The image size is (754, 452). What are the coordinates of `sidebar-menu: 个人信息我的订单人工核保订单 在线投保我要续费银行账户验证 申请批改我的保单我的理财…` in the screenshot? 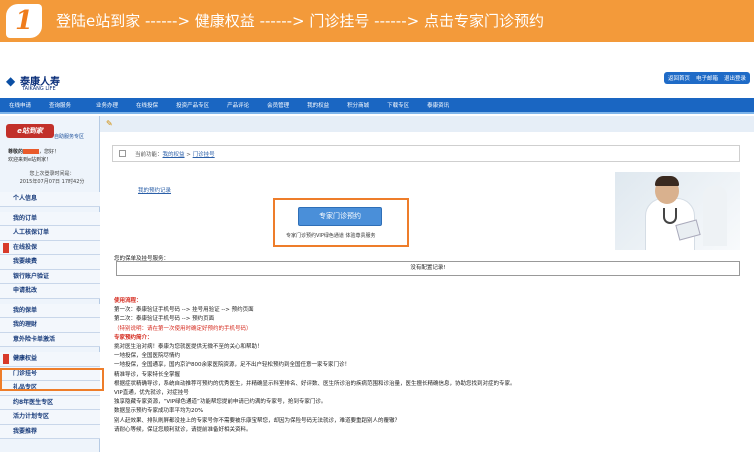 It's located at (50, 315).